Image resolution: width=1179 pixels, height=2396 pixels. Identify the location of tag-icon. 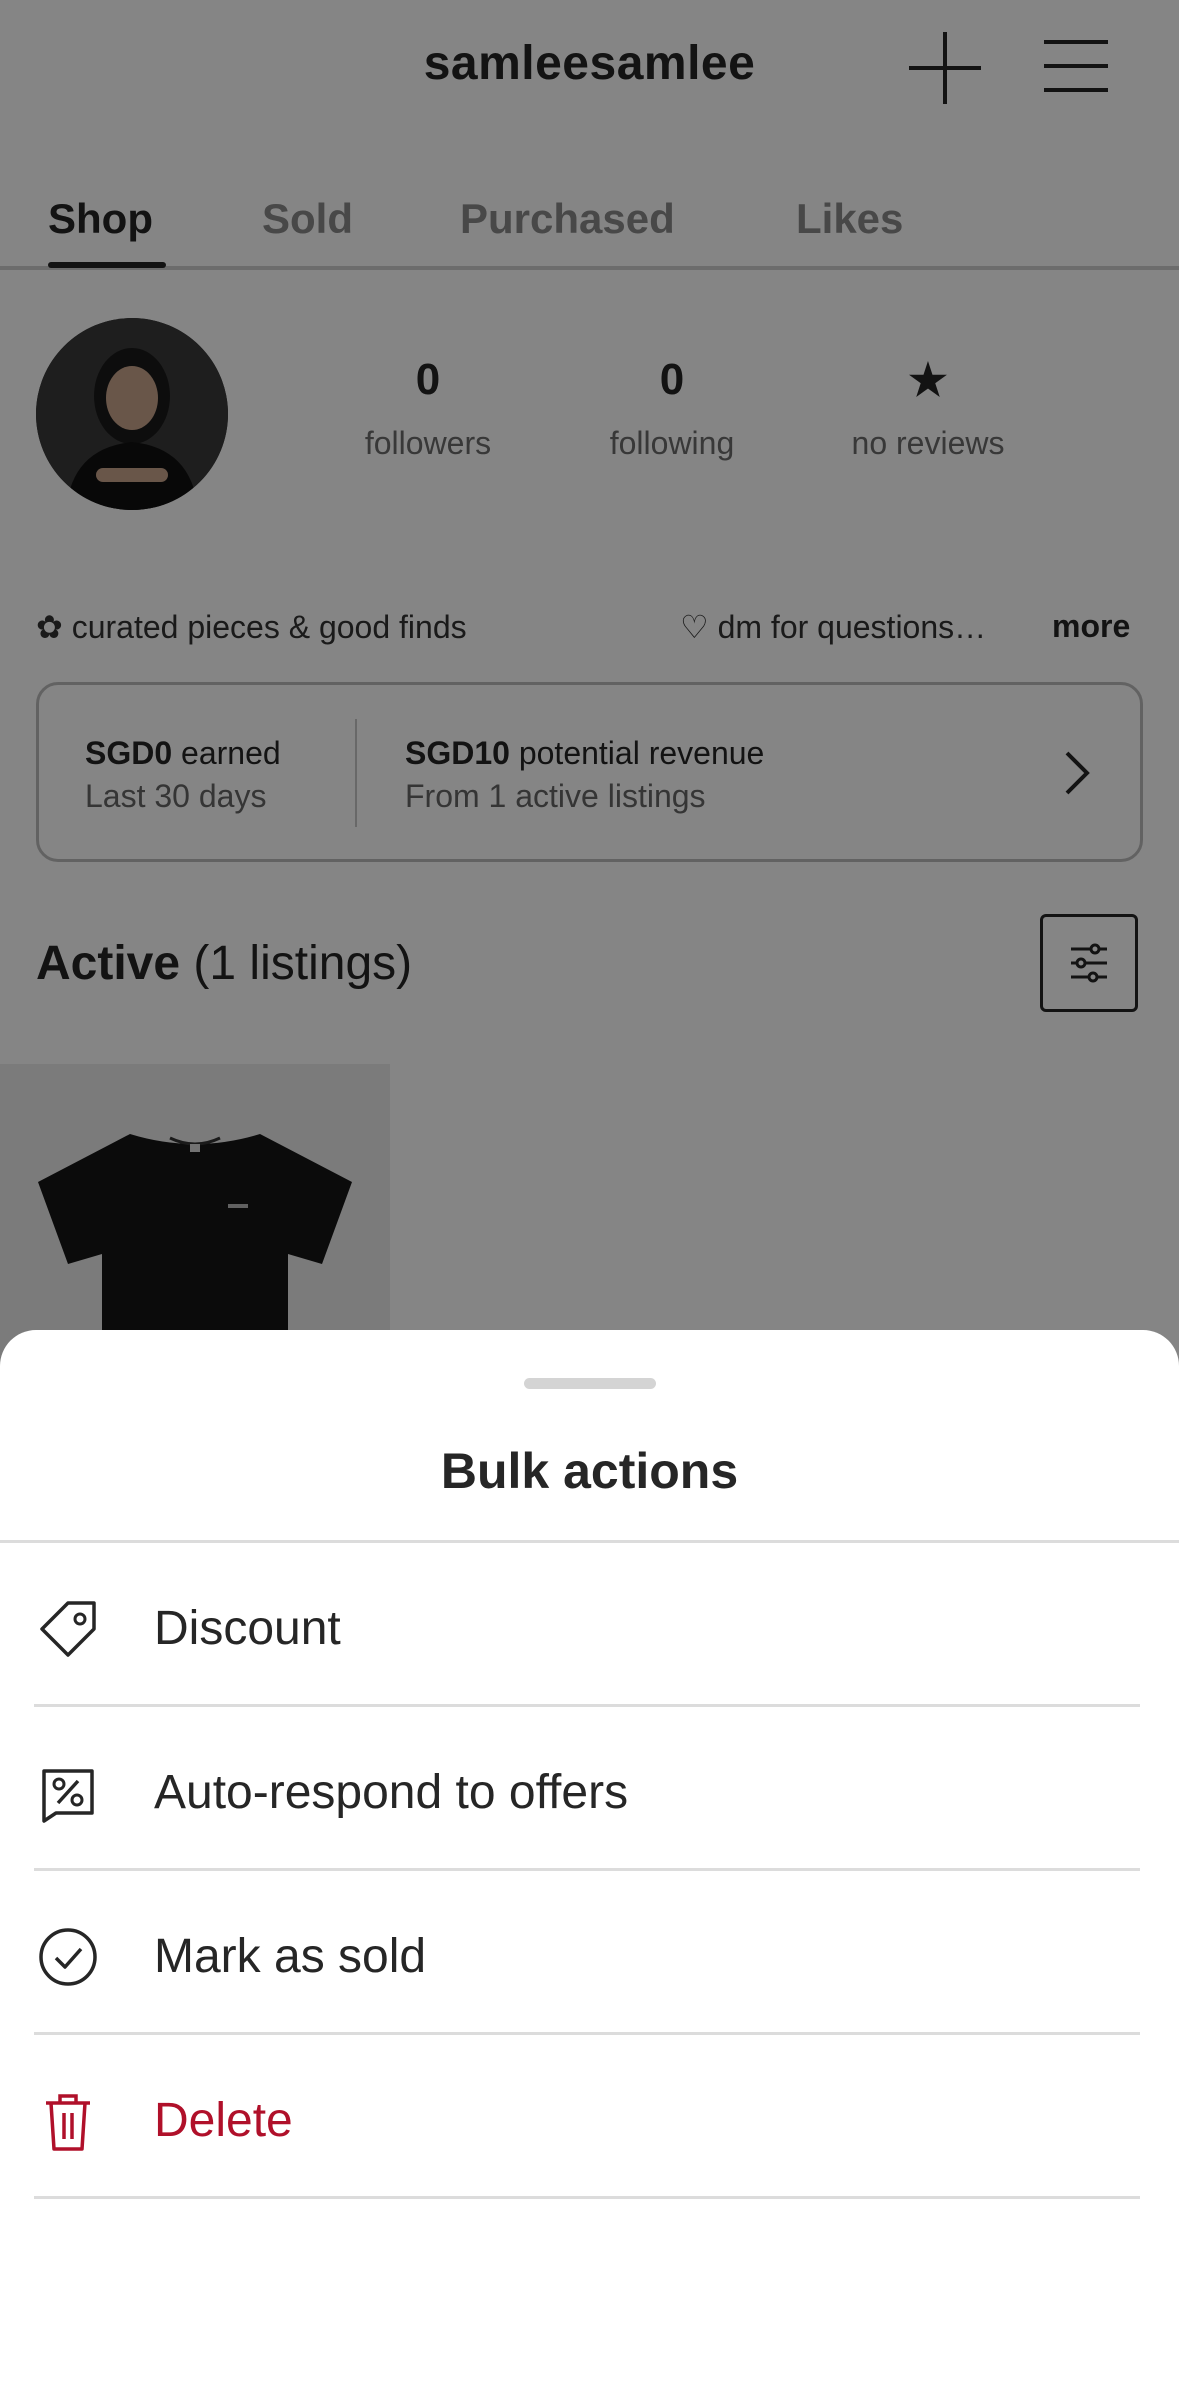
(68, 1629).